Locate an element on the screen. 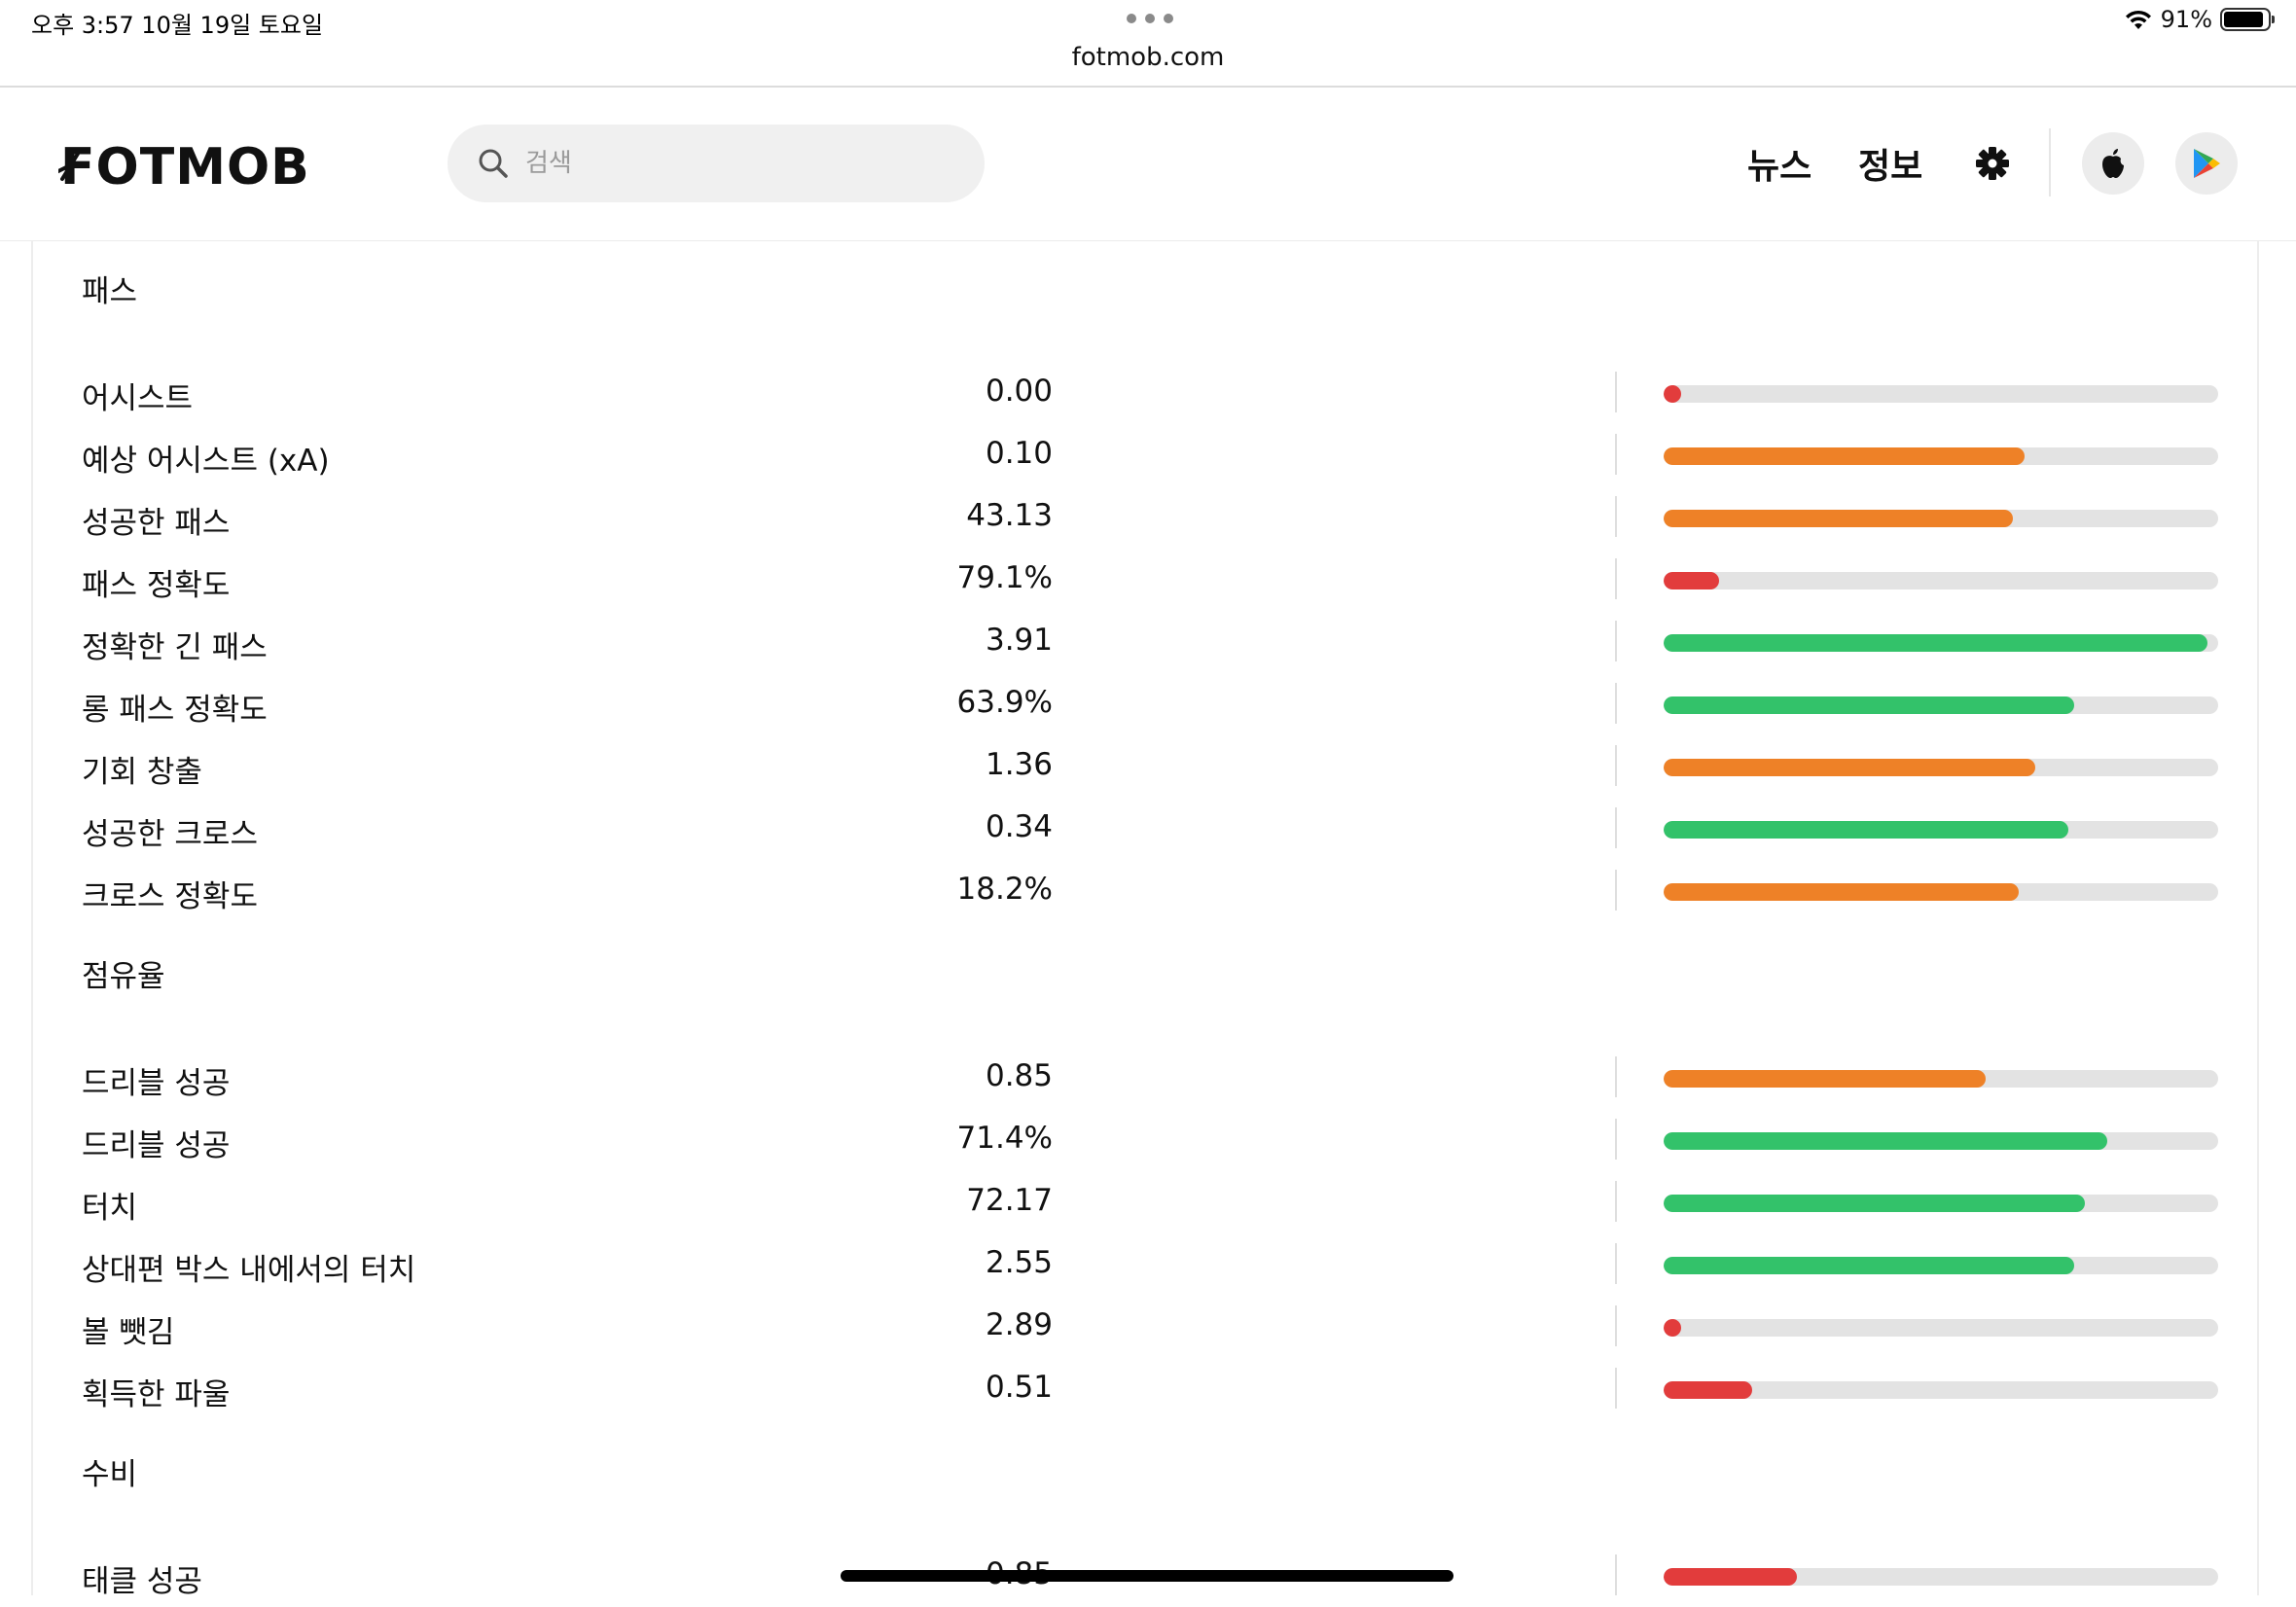 The height and width of the screenshot is (1607, 2296). stat-value: 0.51 is located at coordinates (1019, 1387).